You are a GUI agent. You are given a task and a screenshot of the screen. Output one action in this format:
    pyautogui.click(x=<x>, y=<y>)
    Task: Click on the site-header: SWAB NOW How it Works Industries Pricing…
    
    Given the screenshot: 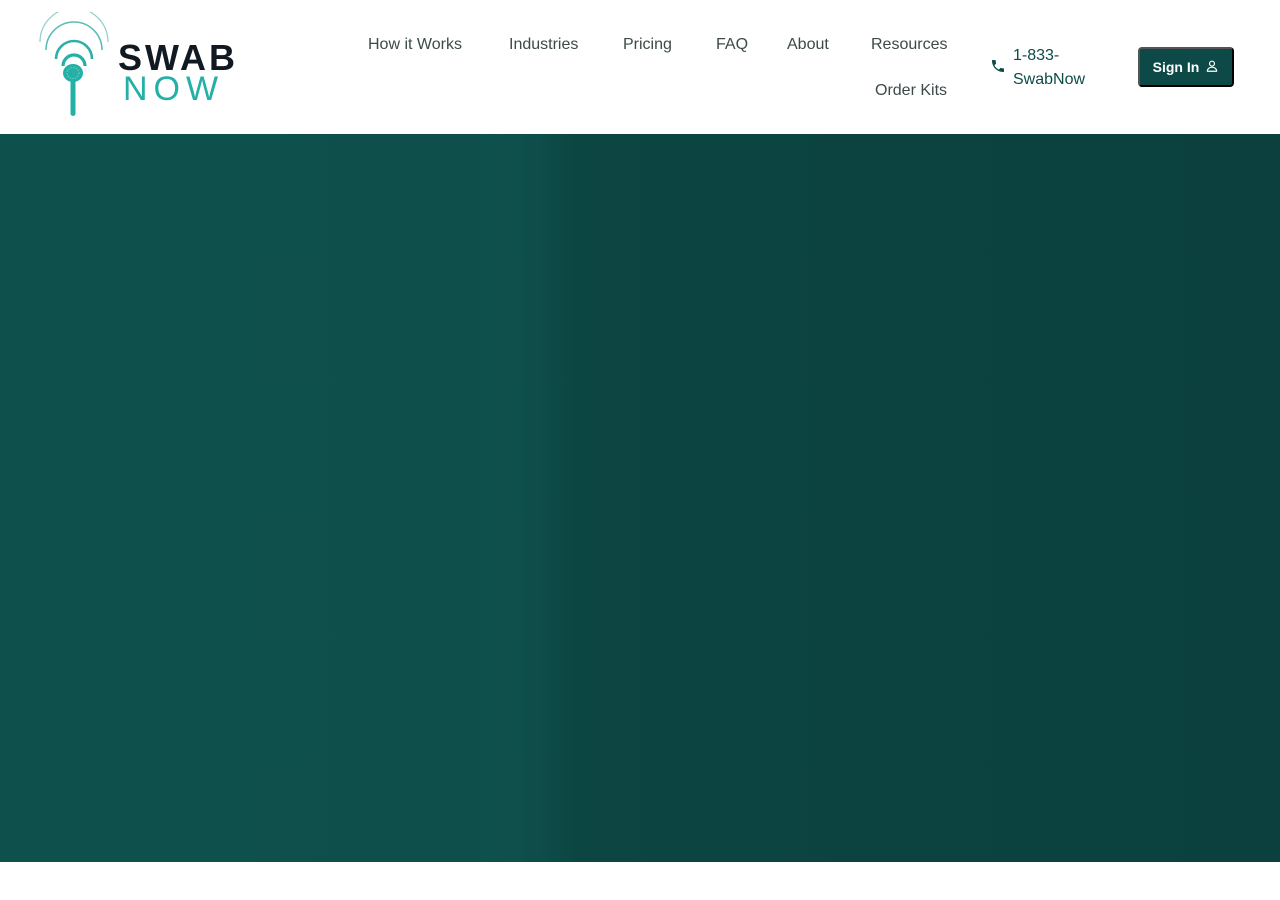 What is the action you would take?
    pyautogui.click(x=640, y=67)
    